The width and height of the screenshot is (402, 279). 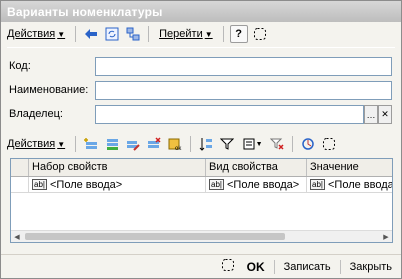 I want to click on goto-menu-label: Перейти, so click(x=181, y=34).